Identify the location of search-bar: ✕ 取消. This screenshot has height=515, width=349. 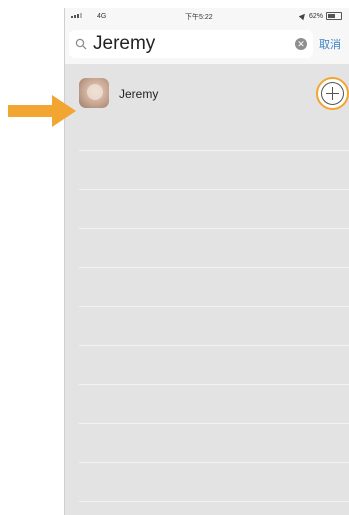
(207, 45).